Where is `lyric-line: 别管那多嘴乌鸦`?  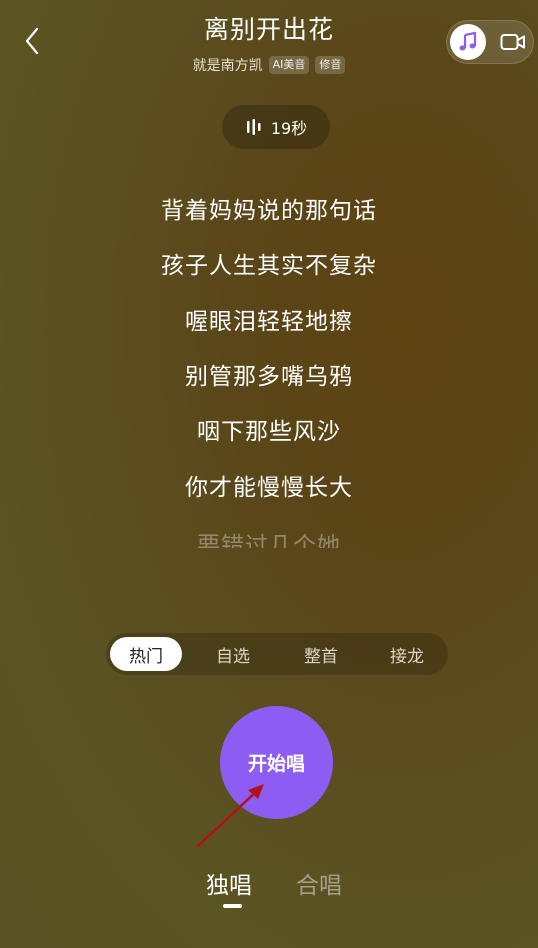 lyric-line: 别管那多嘴乌鸦 is located at coordinates (269, 377).